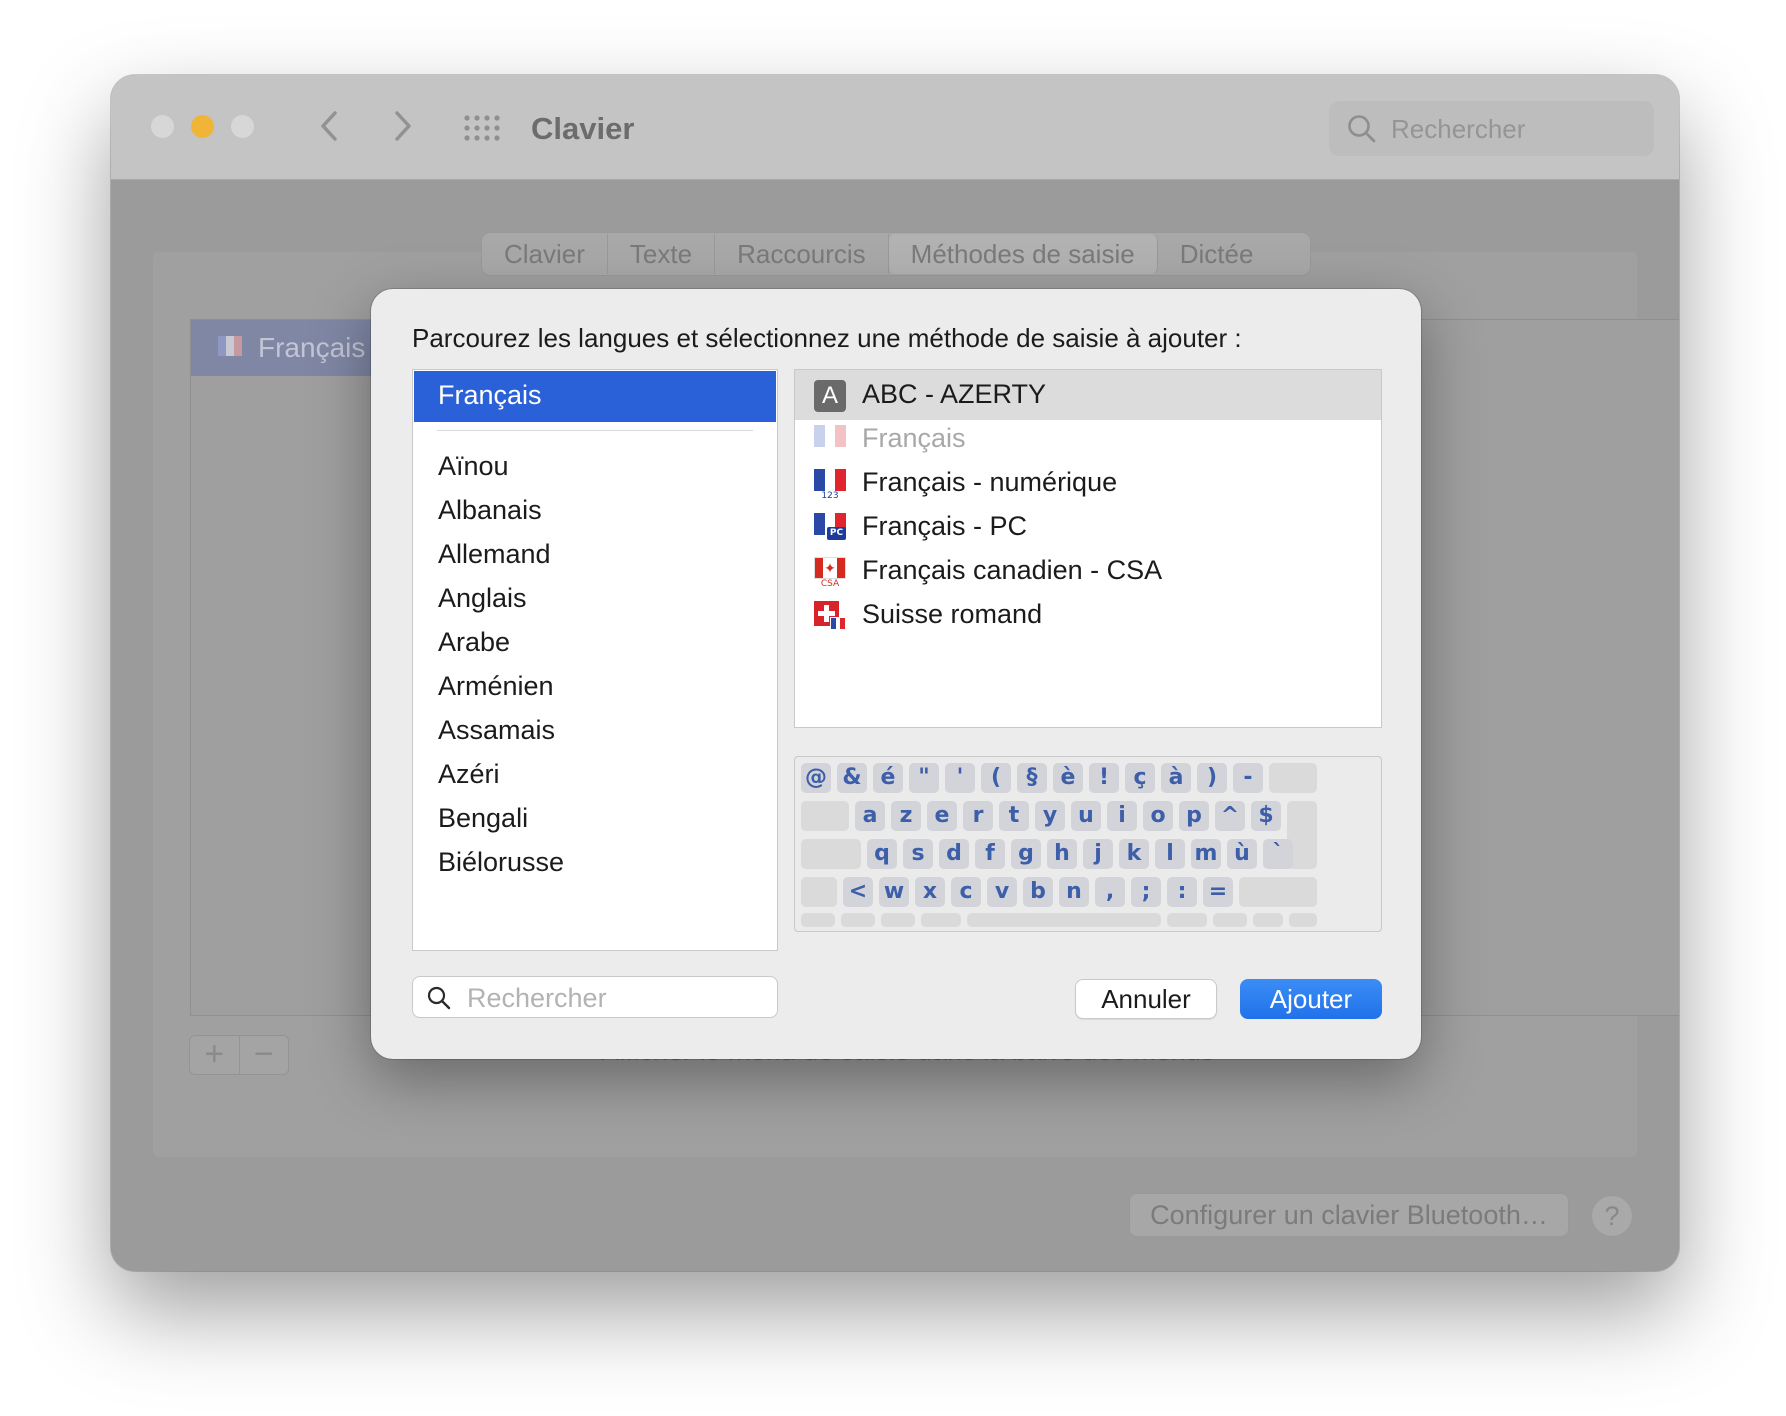 Image resolution: width=1786 pixels, height=1416 pixels. Describe the element at coordinates (1158, 816) in the screenshot. I see `key: o` at that location.